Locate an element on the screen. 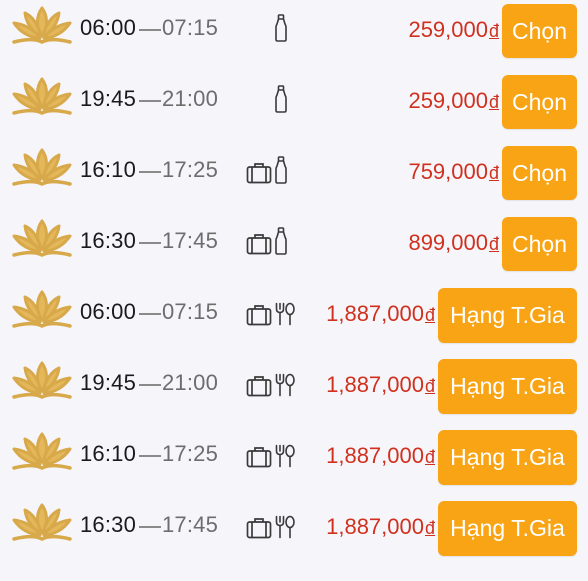 This screenshot has height=581, width=588. price: 759,000đ is located at coordinates (453, 171).